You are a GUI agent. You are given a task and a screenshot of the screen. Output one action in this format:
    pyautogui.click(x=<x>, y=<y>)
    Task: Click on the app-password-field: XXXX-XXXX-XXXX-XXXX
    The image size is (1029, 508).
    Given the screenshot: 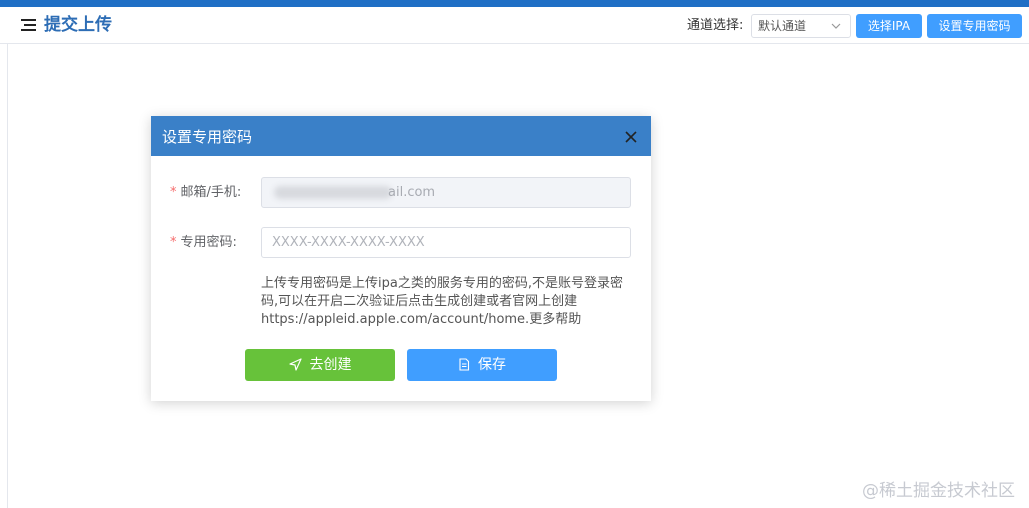 What is the action you would take?
    pyautogui.click(x=446, y=242)
    